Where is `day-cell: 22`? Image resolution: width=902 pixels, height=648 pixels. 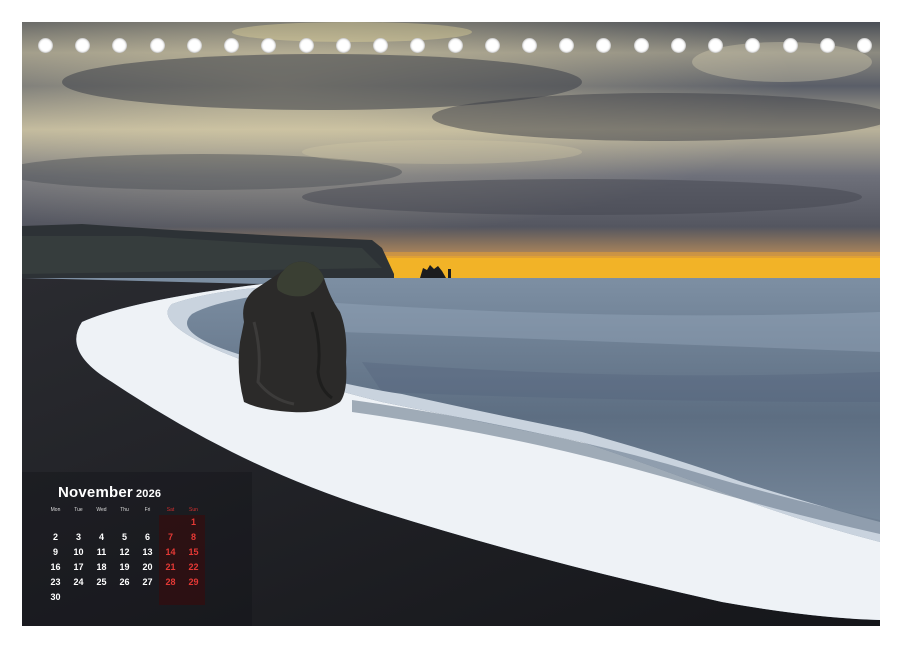
day-cell: 22 is located at coordinates (193, 567).